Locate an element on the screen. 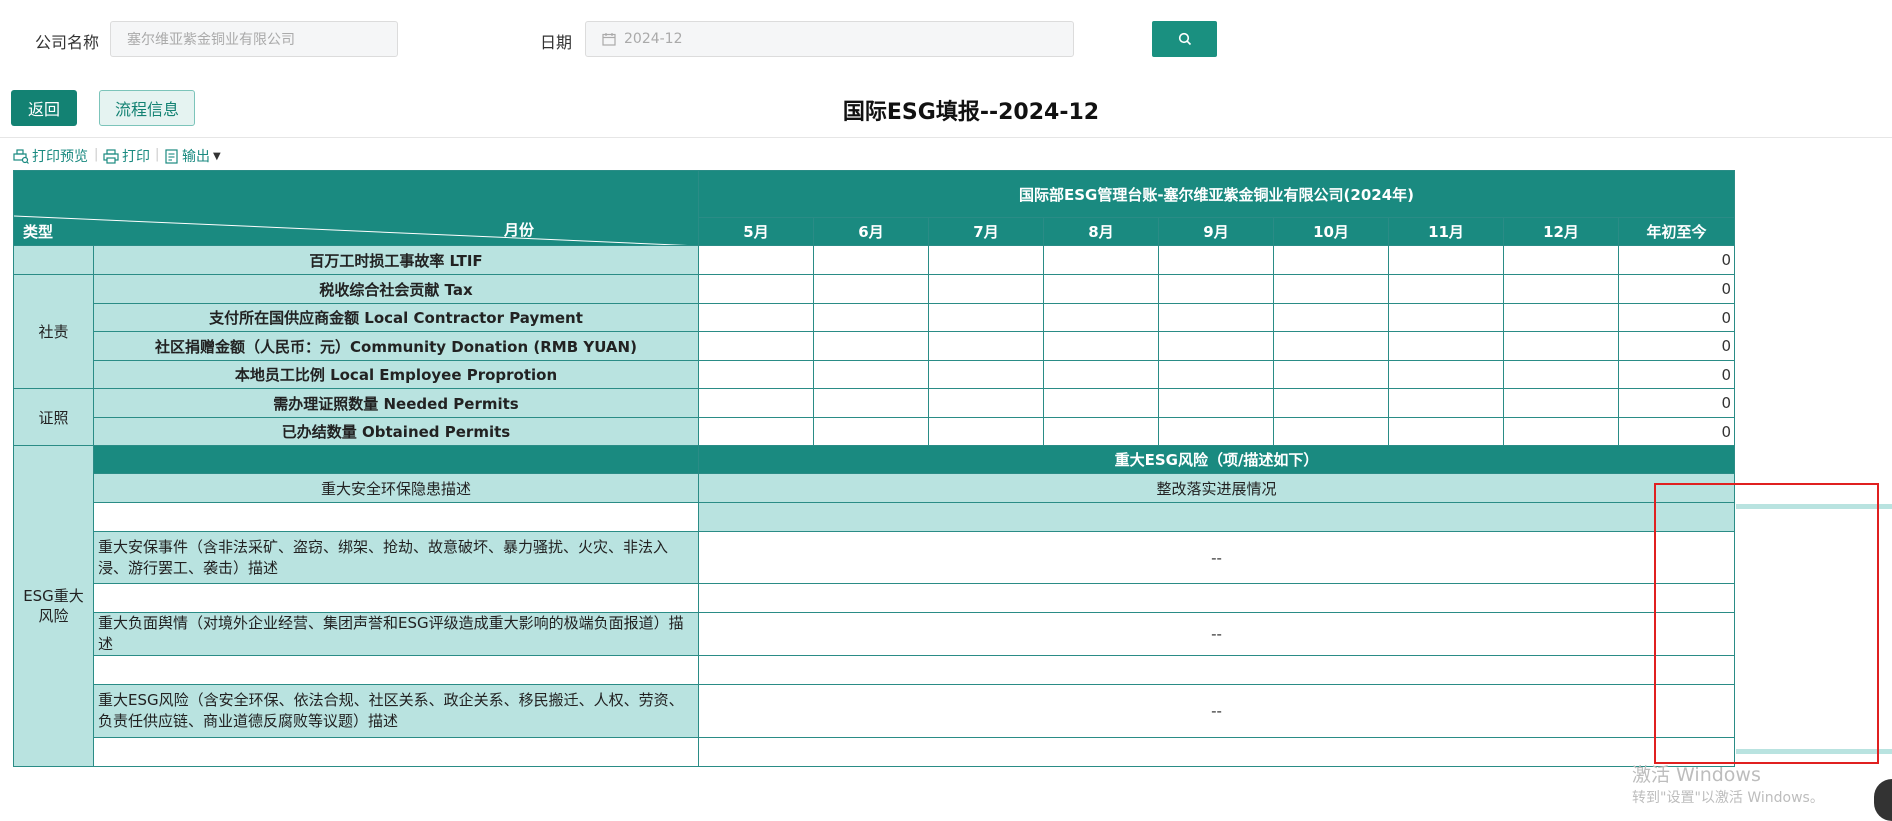 The image size is (1892, 821). date-input: 2024-12 is located at coordinates (829, 39).